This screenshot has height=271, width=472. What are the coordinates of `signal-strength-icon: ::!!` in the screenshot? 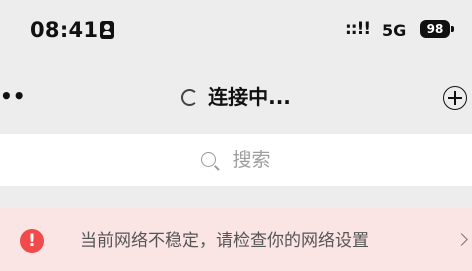 It's located at (358, 29).